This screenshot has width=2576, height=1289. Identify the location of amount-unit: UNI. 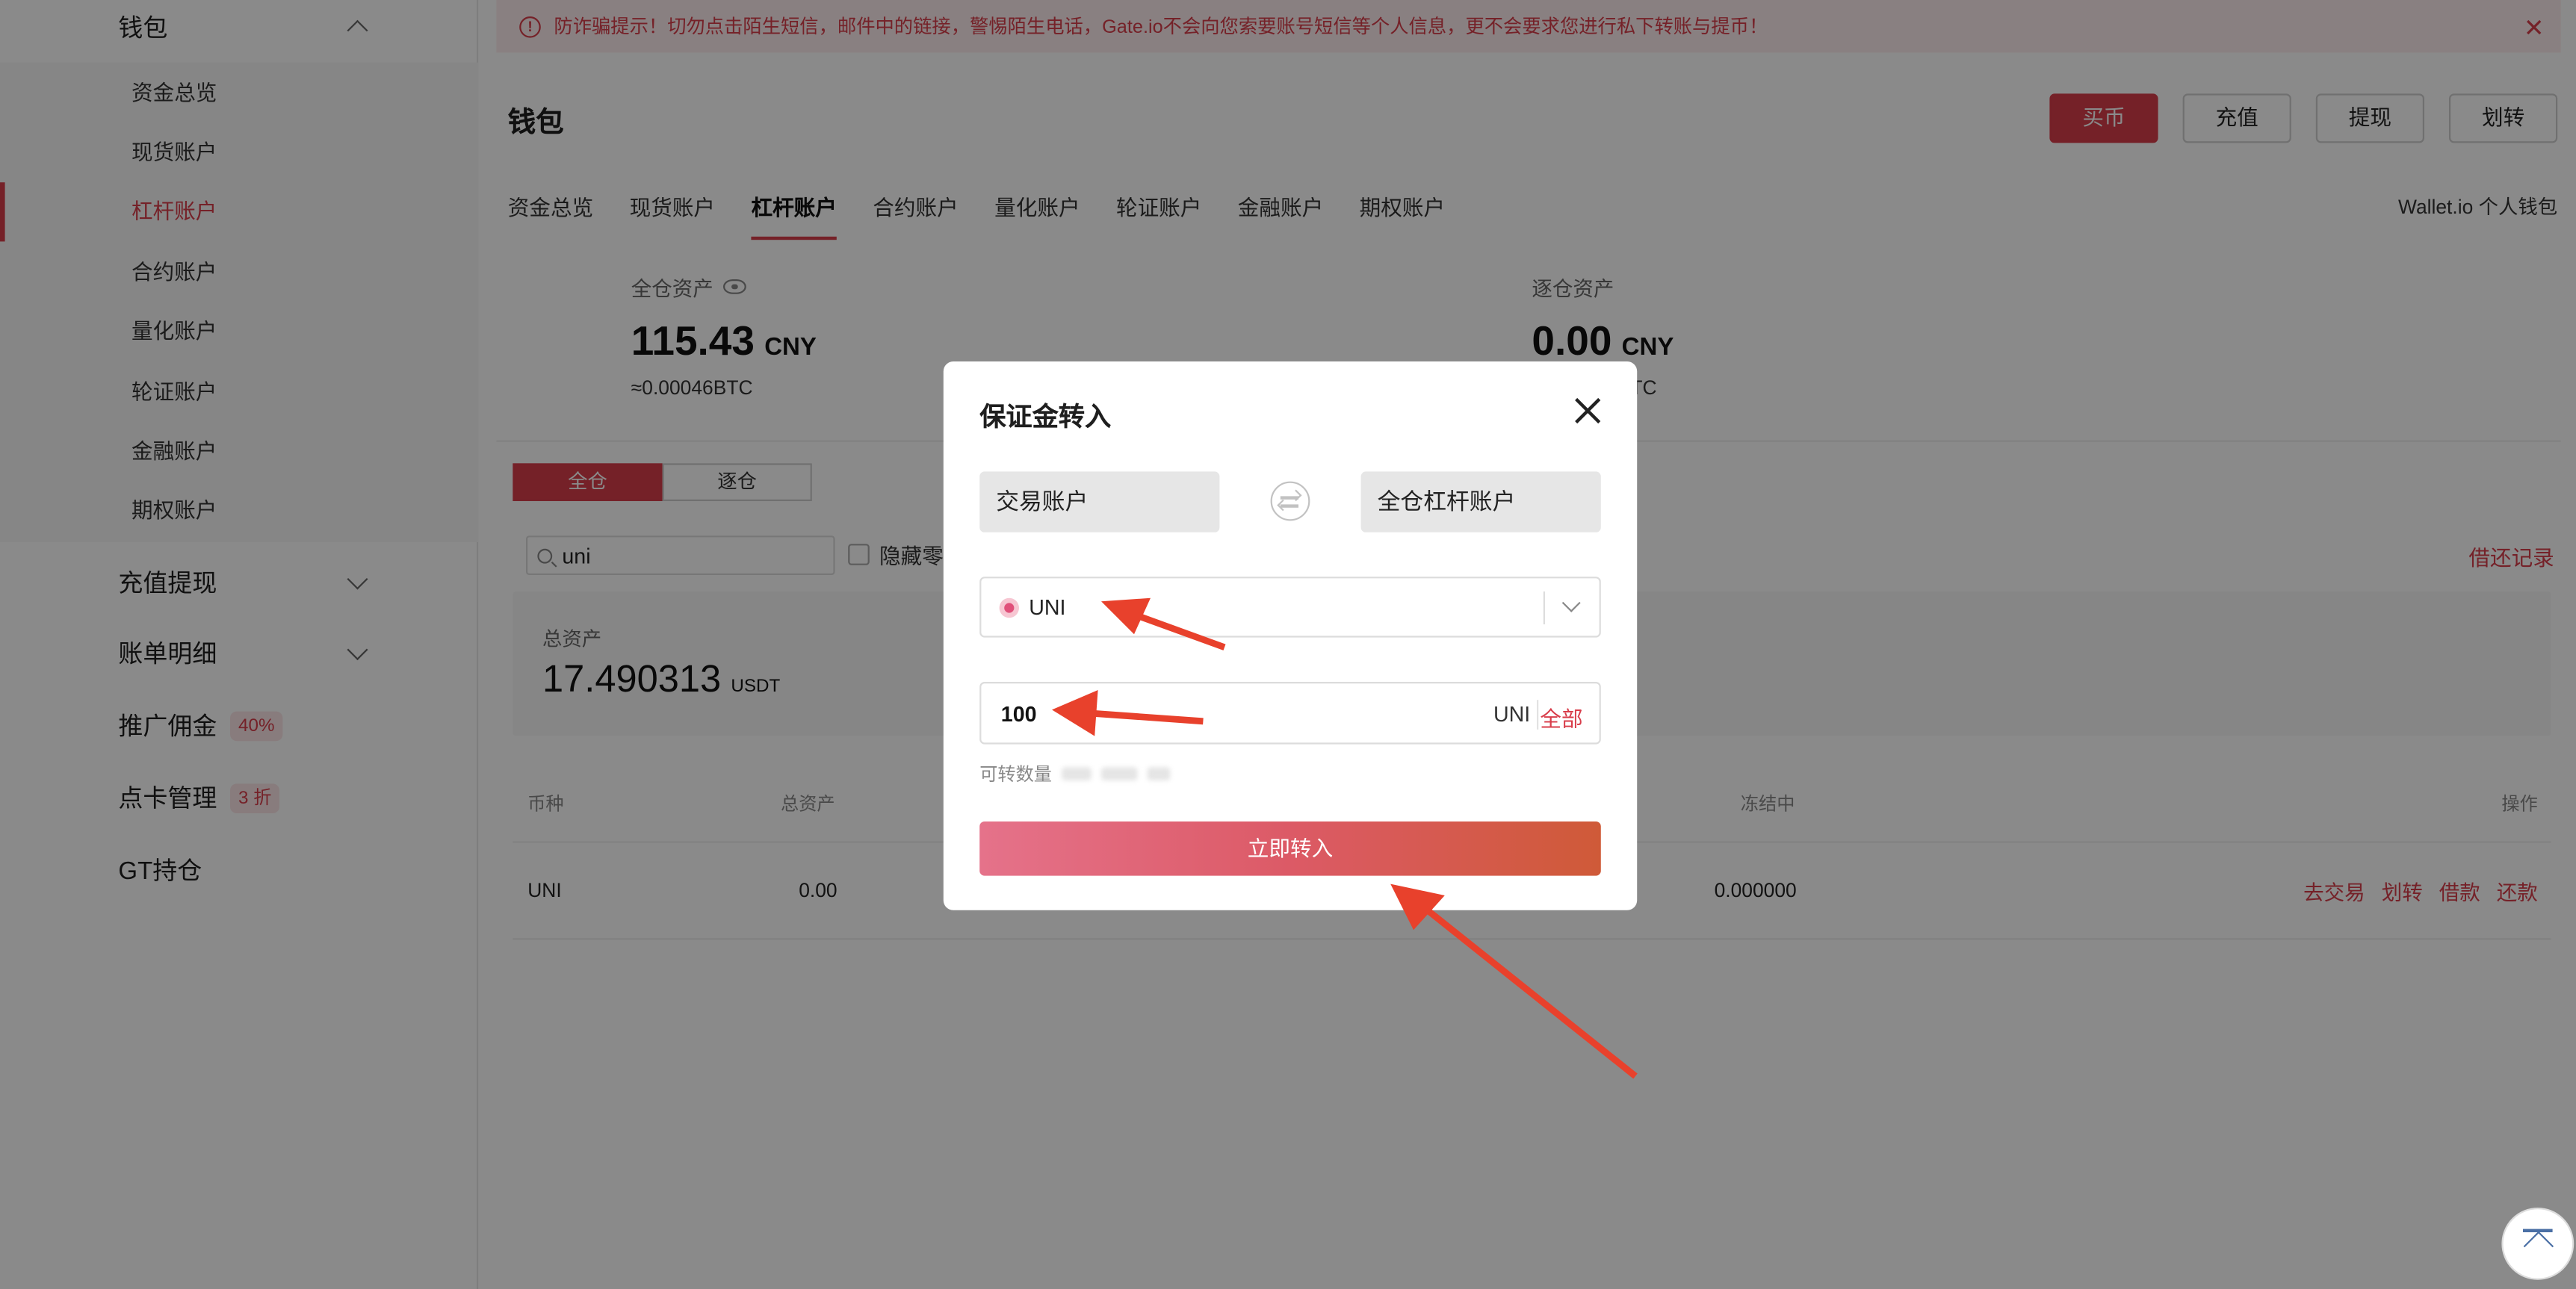
(1512, 714).